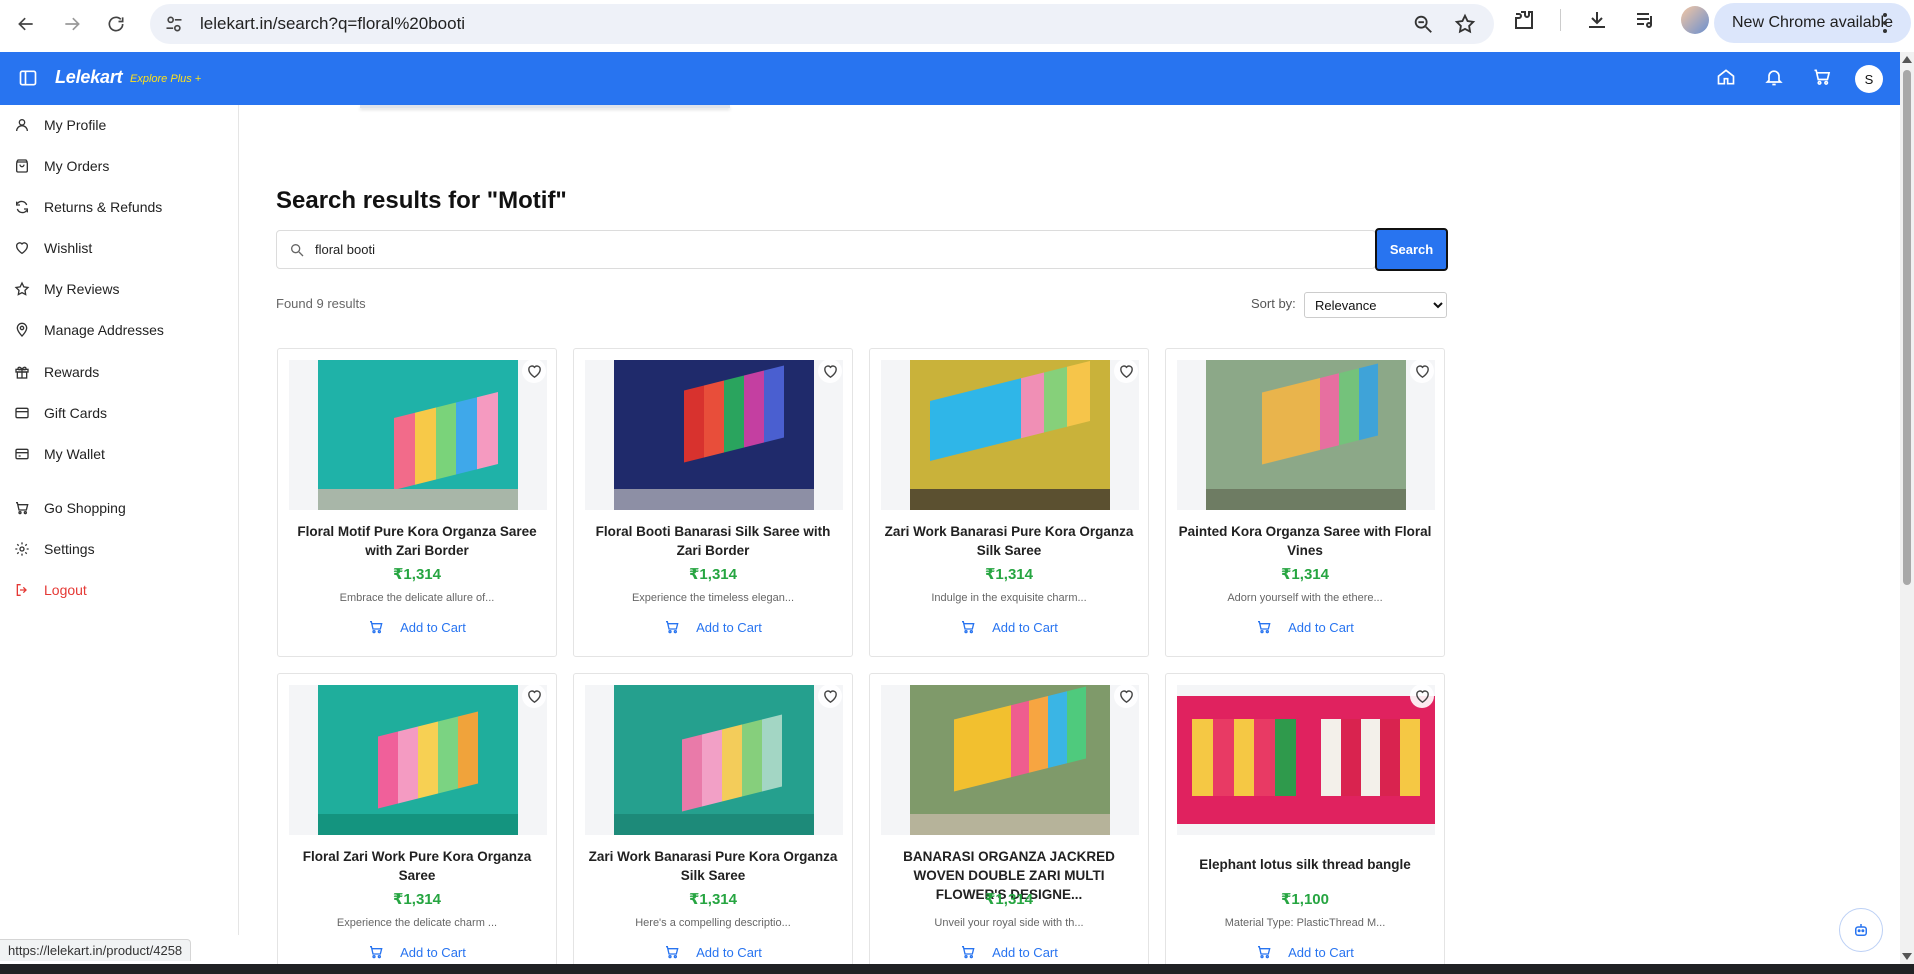 The width and height of the screenshot is (1914, 974). What do you see at coordinates (545, 106) in the screenshot?
I see `collapsed-dropdown-edge` at bounding box center [545, 106].